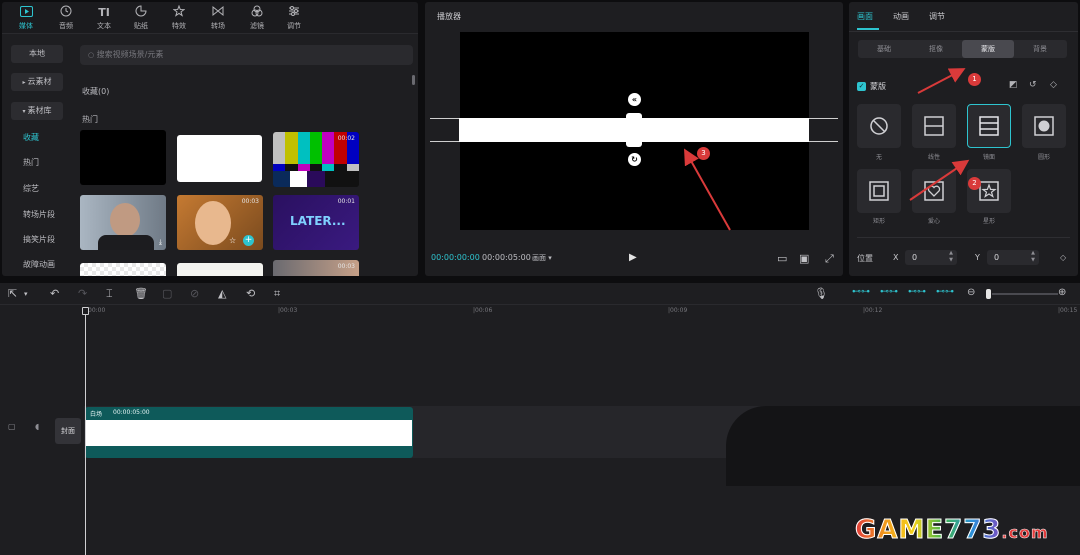  What do you see at coordinates (951, 530) in the screenshot?
I see `watermark-logo: GAME773.com` at bounding box center [951, 530].